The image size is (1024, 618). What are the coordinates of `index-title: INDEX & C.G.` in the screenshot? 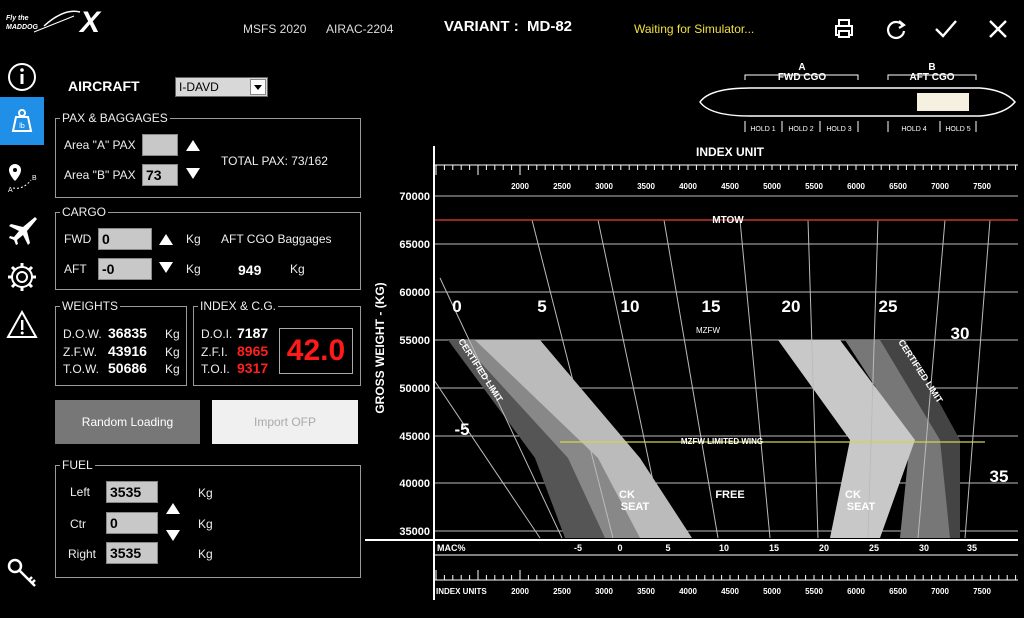 It's located at (238, 306).